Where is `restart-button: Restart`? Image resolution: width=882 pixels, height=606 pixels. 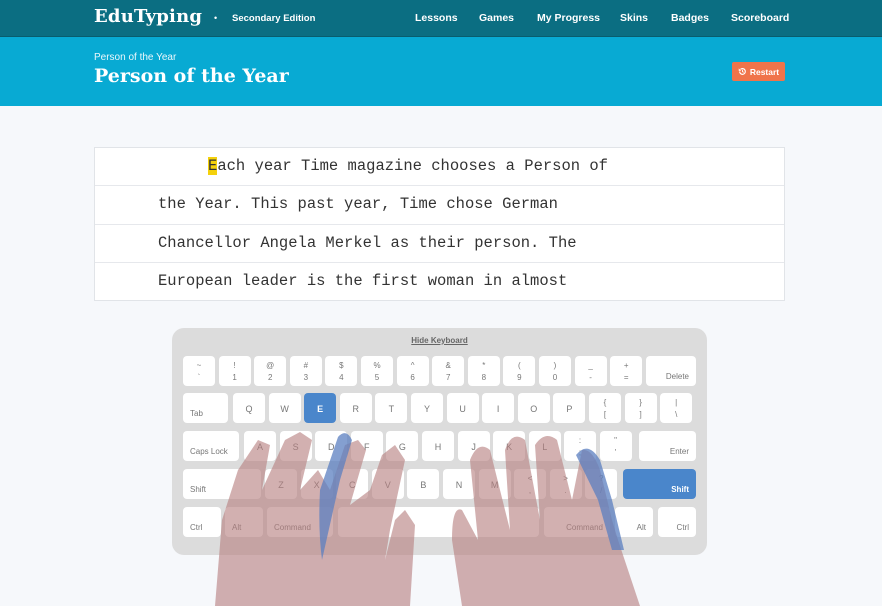 restart-button: Restart is located at coordinates (758, 71).